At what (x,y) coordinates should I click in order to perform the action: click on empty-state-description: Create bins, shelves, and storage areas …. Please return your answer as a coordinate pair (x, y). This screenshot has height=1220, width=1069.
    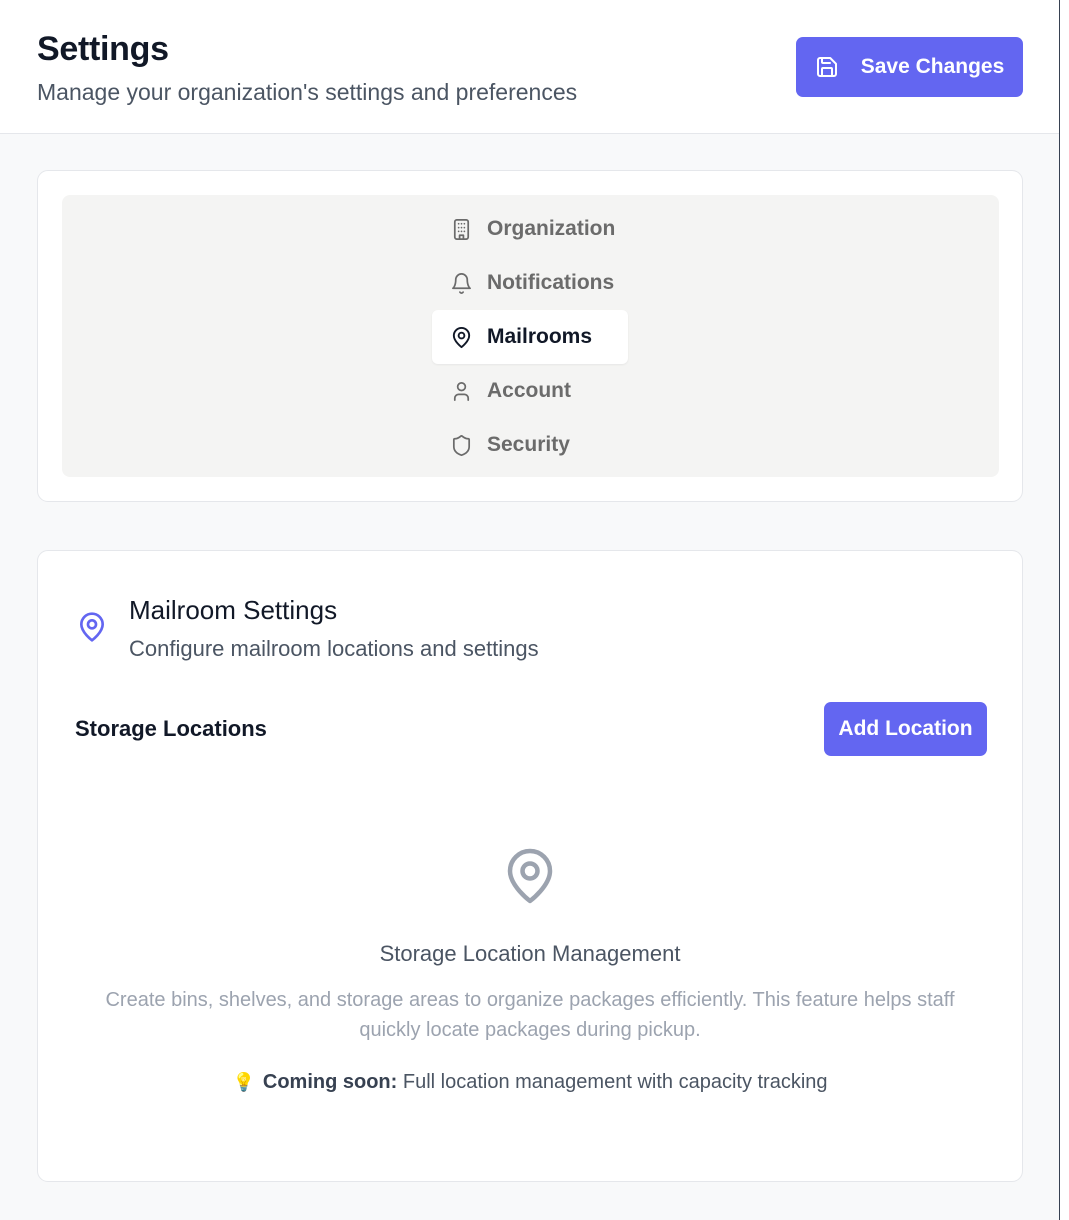
    Looking at the image, I should click on (530, 1015).